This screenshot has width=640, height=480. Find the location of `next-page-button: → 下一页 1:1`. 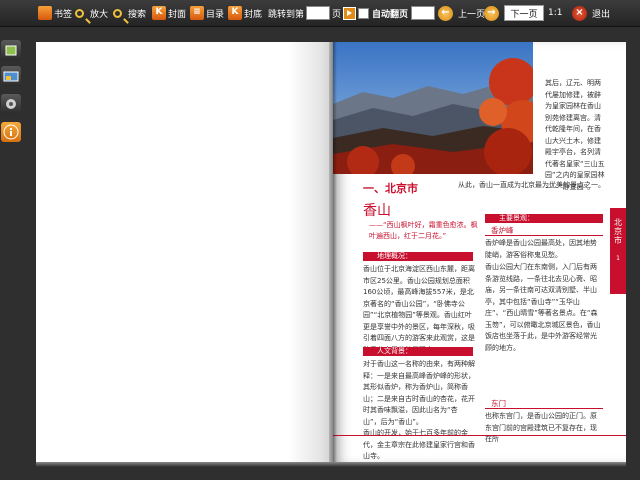

next-page-button: → 下一页 1:1 is located at coordinates (523, 13).